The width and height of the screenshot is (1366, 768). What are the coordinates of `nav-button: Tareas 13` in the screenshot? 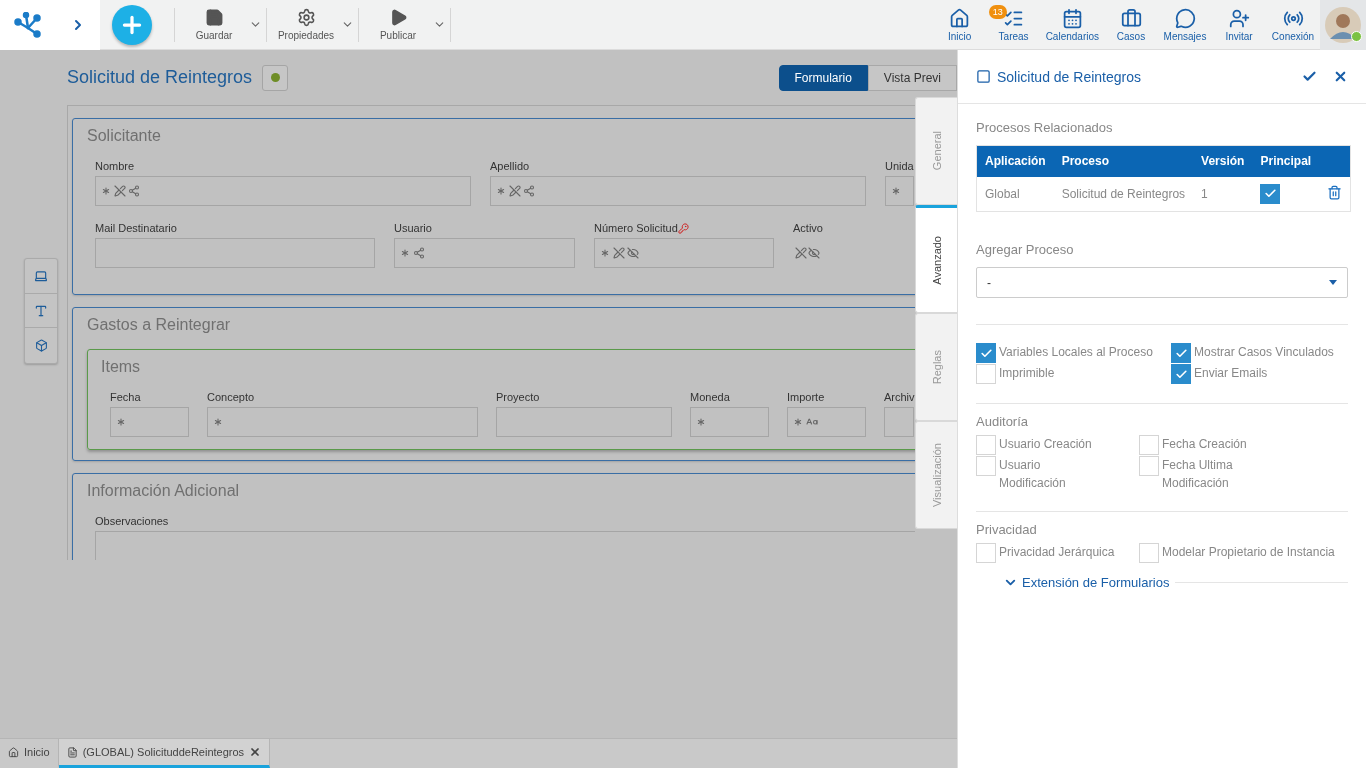 It's located at (1013, 24).